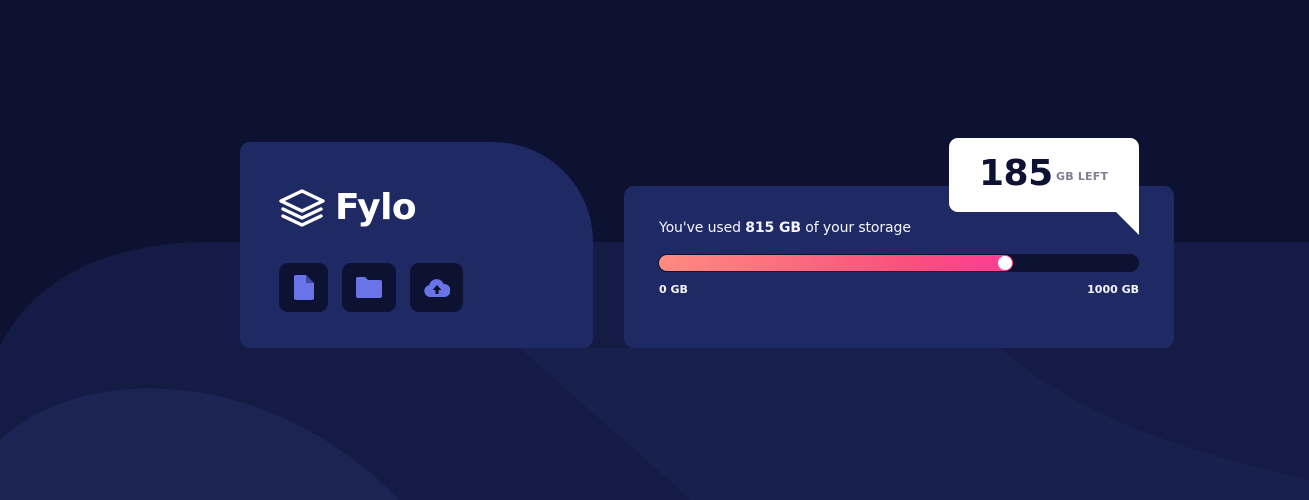 The image size is (1309, 500). What do you see at coordinates (855, 228) in the screenshot?
I see `usage-suffix: of your storage` at bounding box center [855, 228].